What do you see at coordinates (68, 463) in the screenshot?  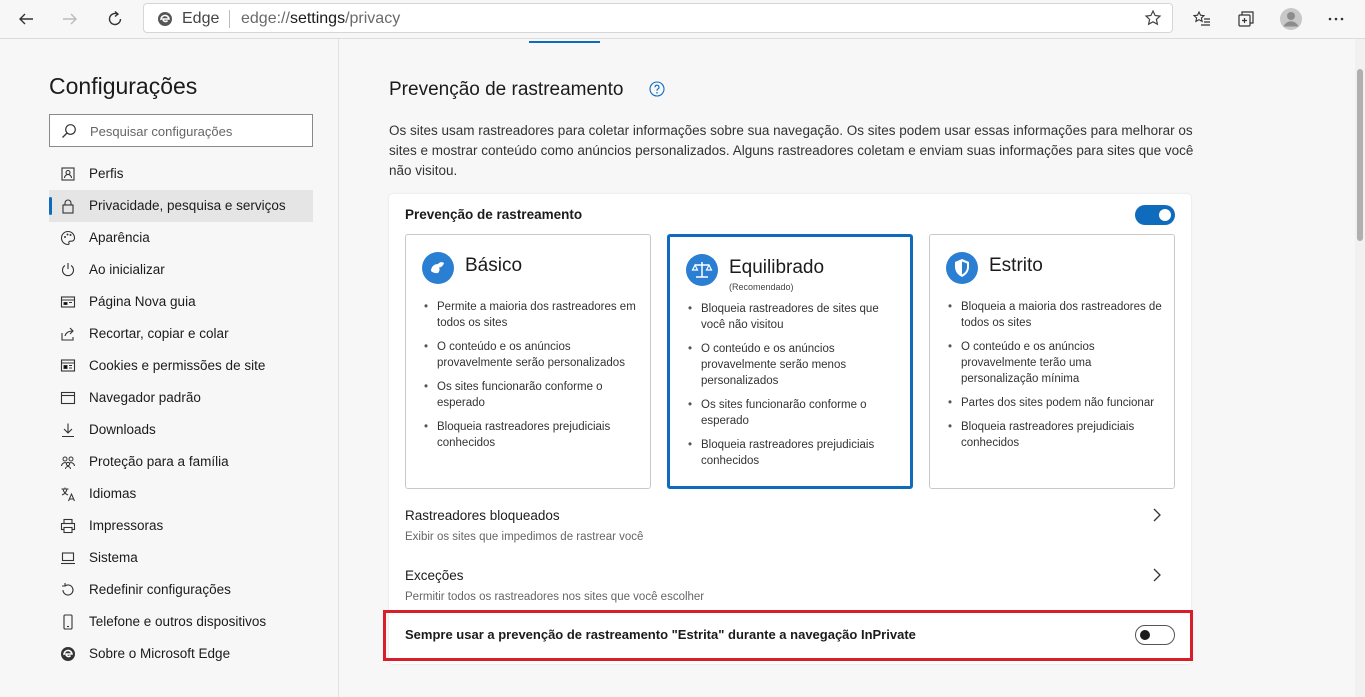 I see `family-icon` at bounding box center [68, 463].